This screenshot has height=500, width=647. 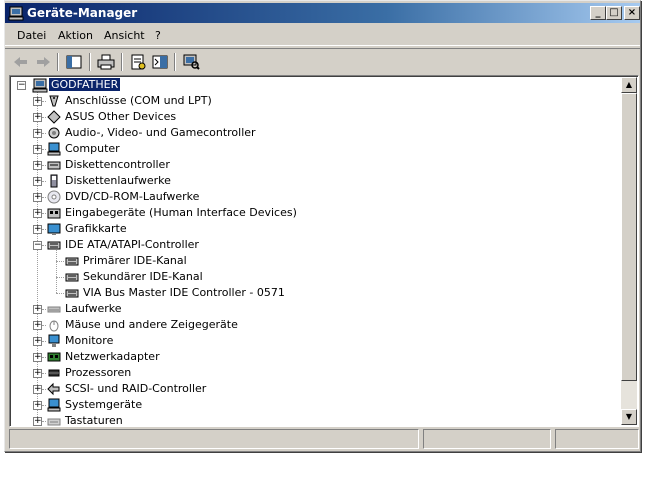 I want to click on scroll-thumb, so click(x=629, y=237).